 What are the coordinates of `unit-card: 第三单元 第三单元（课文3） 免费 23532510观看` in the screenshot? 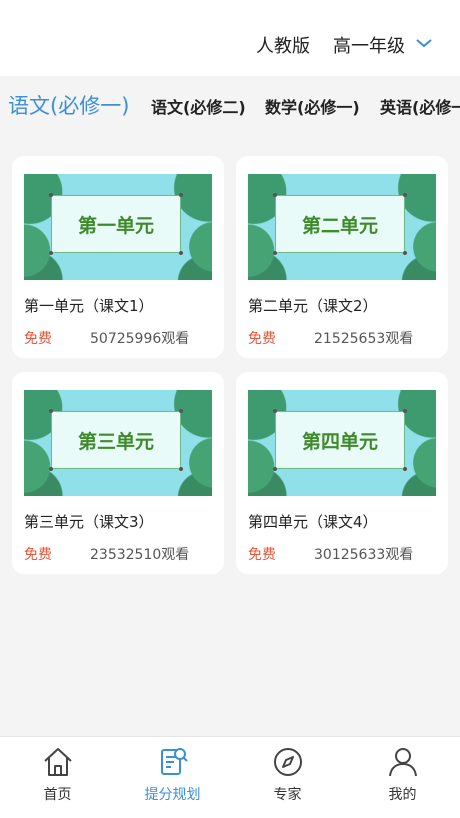 It's located at (118, 473).